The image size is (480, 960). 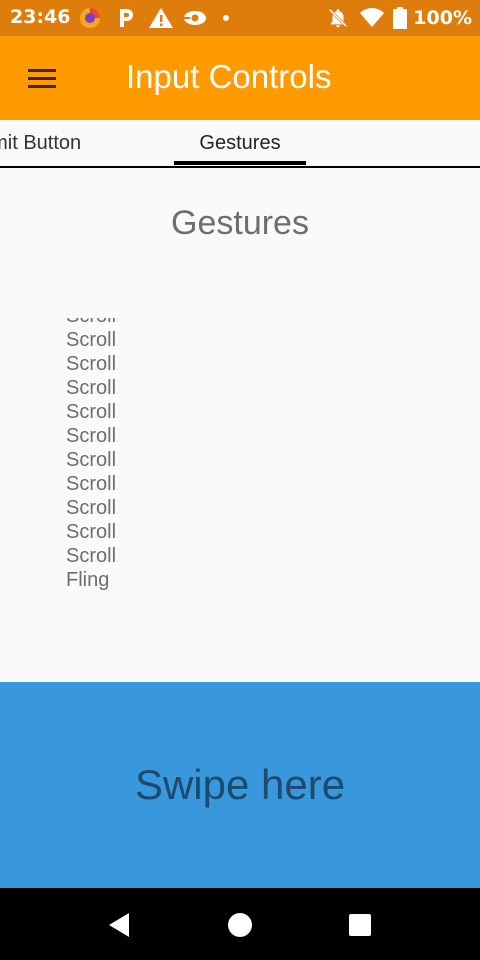 I want to click on status-notification-icons, so click(x=156, y=18).